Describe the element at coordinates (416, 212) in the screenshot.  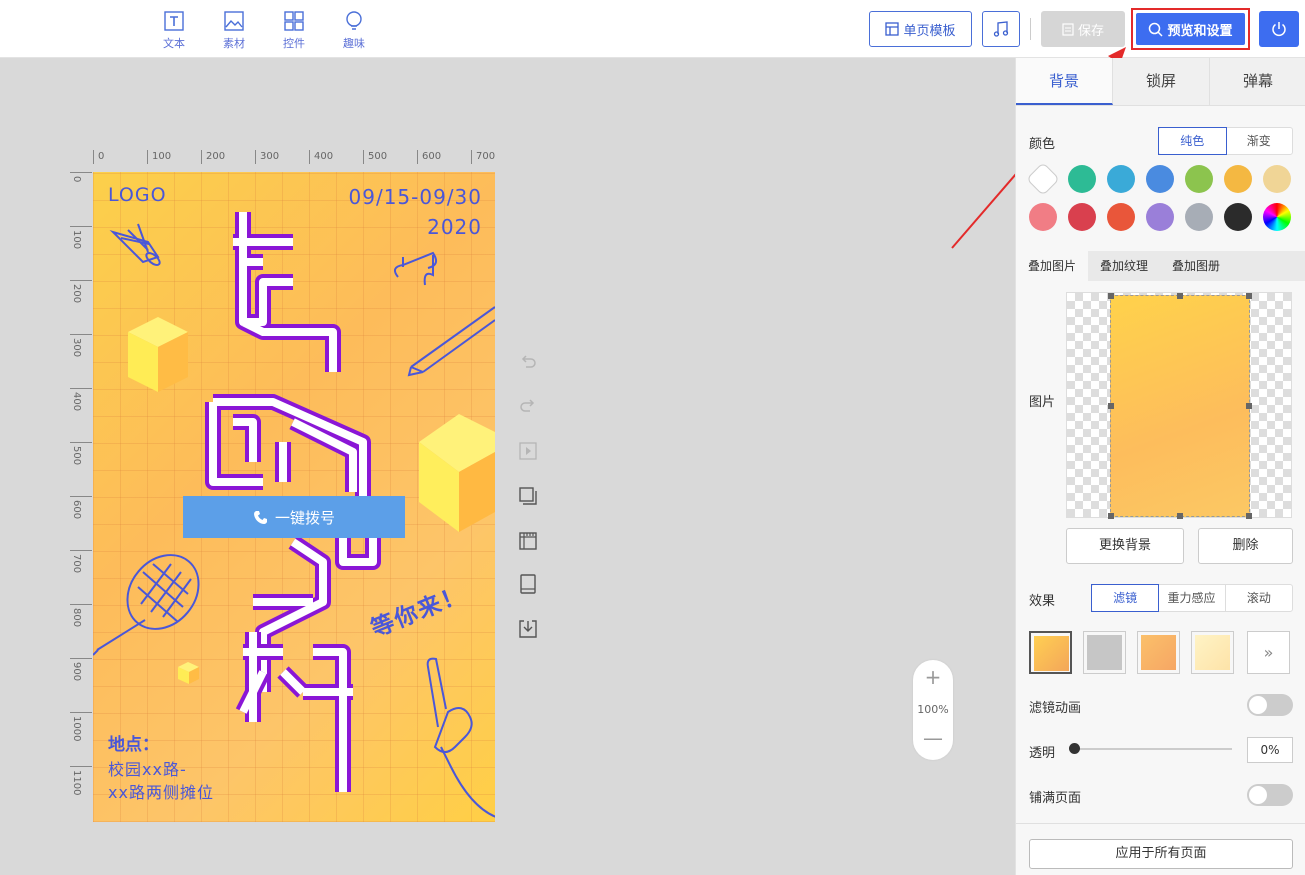
I see `poster-date: 09/15-09/30 2020` at that location.